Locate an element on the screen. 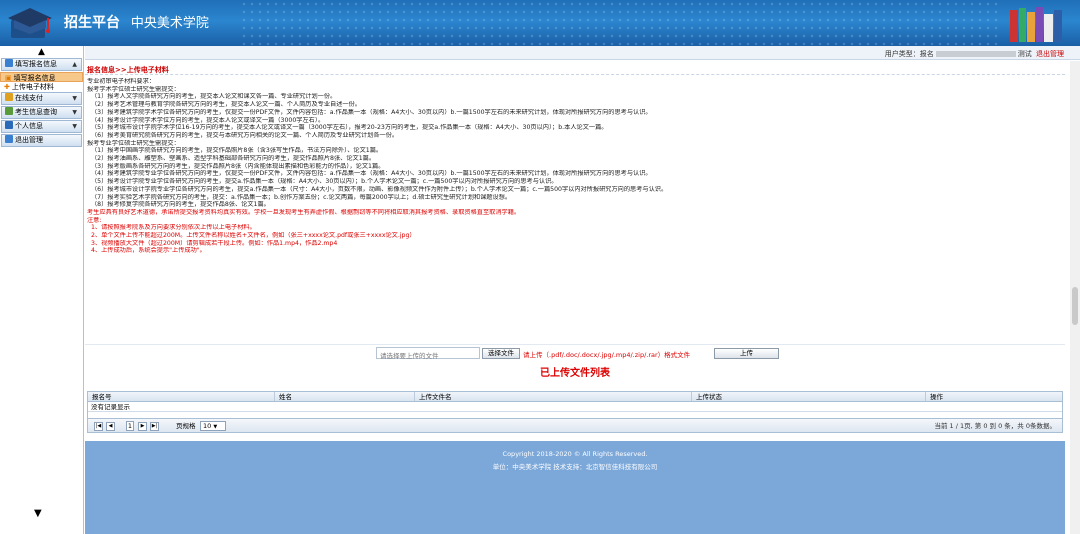 The image size is (1080, 534). sidebar-item-upload-materials: ✚ 上传电子材料 is located at coordinates (41, 87).